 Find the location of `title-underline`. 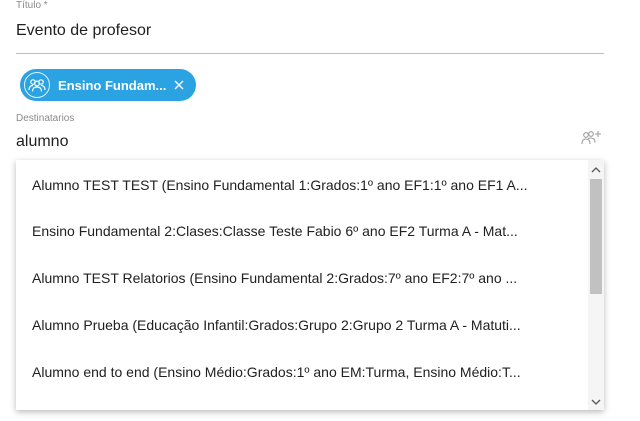

title-underline is located at coordinates (310, 53).